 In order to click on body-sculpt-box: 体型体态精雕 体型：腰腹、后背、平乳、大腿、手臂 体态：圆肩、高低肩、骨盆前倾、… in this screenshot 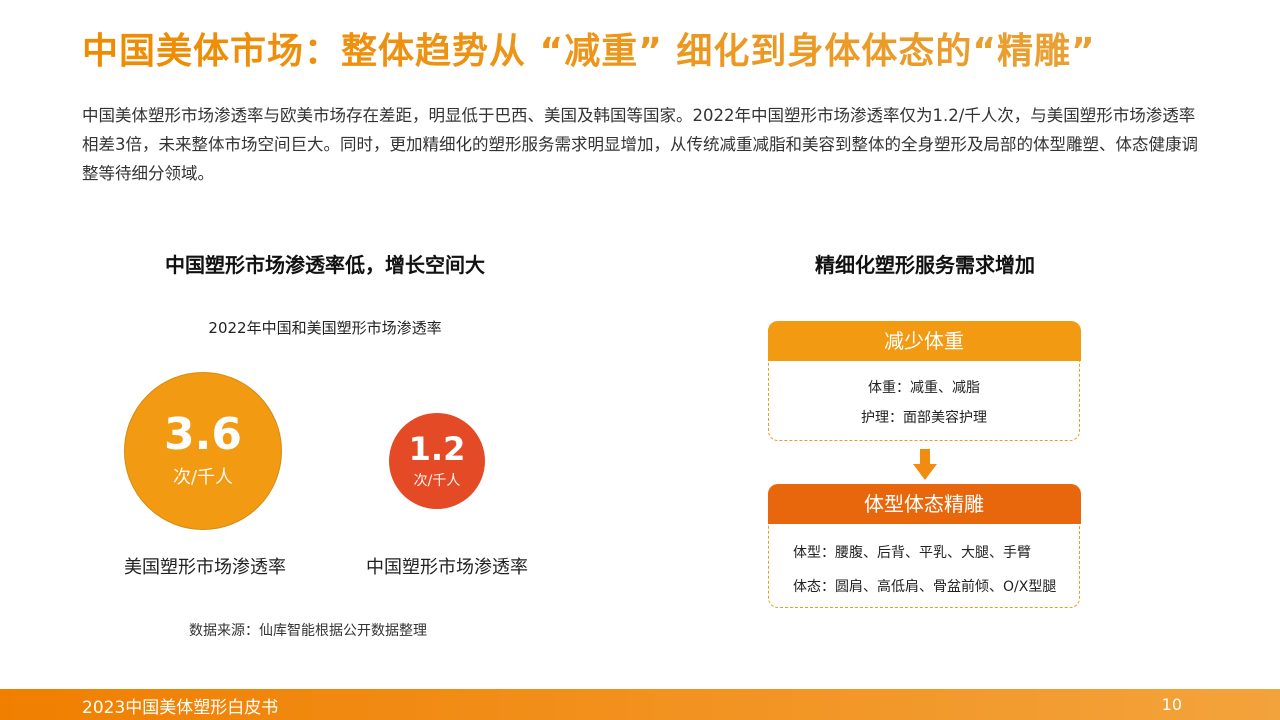, I will do `click(924, 545)`.